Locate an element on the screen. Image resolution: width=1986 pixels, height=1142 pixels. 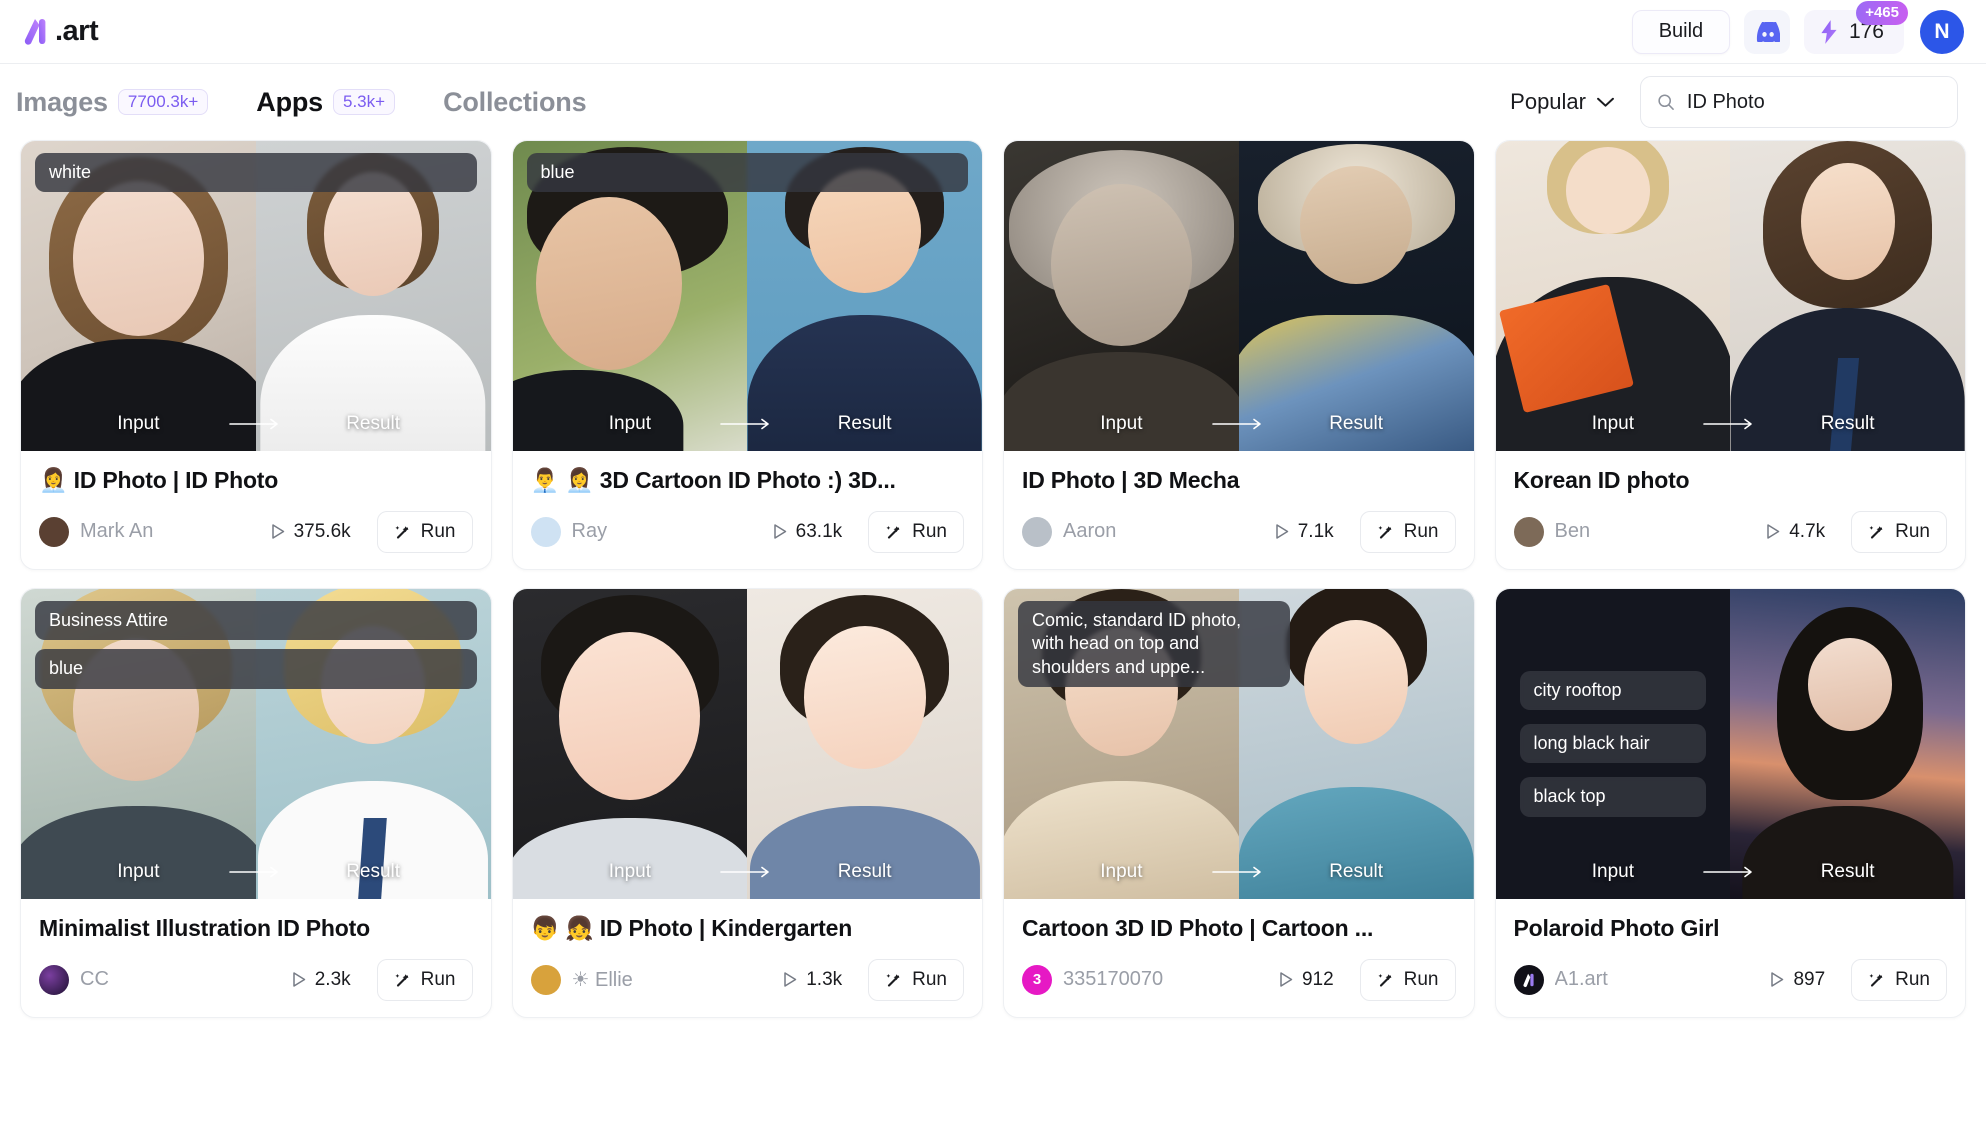
run-count-value: 63.1k is located at coordinates (819, 531).